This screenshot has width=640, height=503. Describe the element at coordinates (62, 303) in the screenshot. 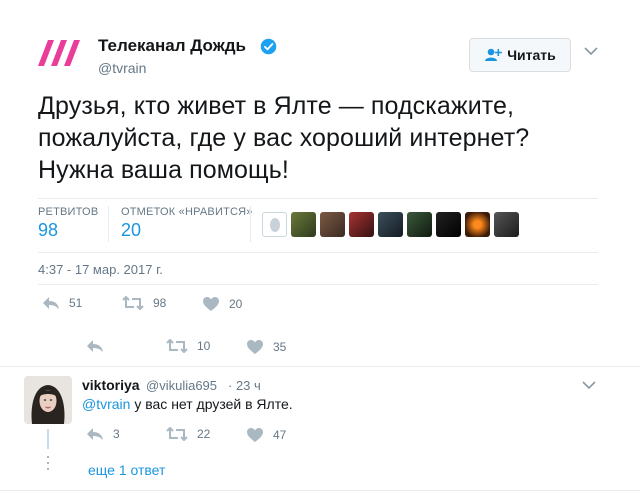

I see `reply-button: 51` at that location.